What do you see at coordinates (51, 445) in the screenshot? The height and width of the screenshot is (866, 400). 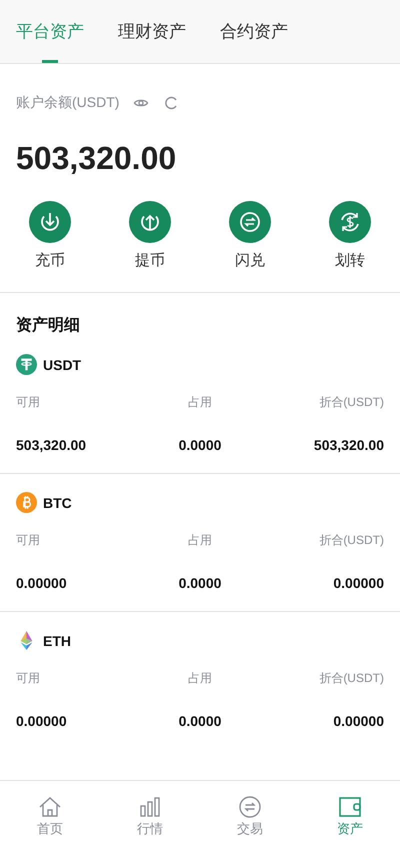 I see `available-amount: 503,320.00` at bounding box center [51, 445].